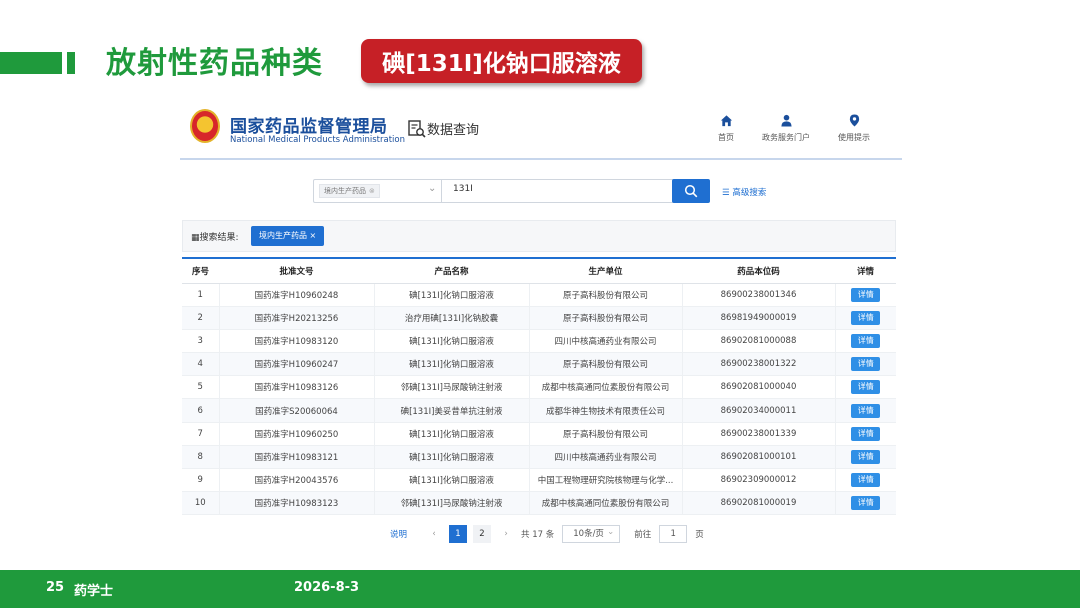  What do you see at coordinates (699, 535) in the screenshot?
I see `goto-suffix: 页` at bounding box center [699, 535].